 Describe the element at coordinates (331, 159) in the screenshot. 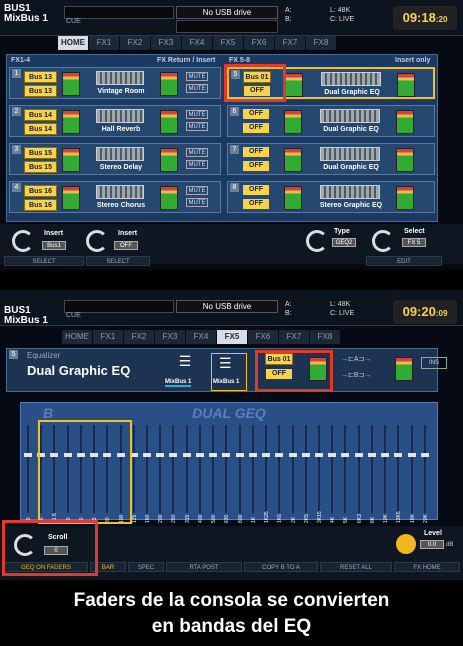

I see `fx-slot-7: 7 OFF OFF Dual Graphic EQ` at that location.